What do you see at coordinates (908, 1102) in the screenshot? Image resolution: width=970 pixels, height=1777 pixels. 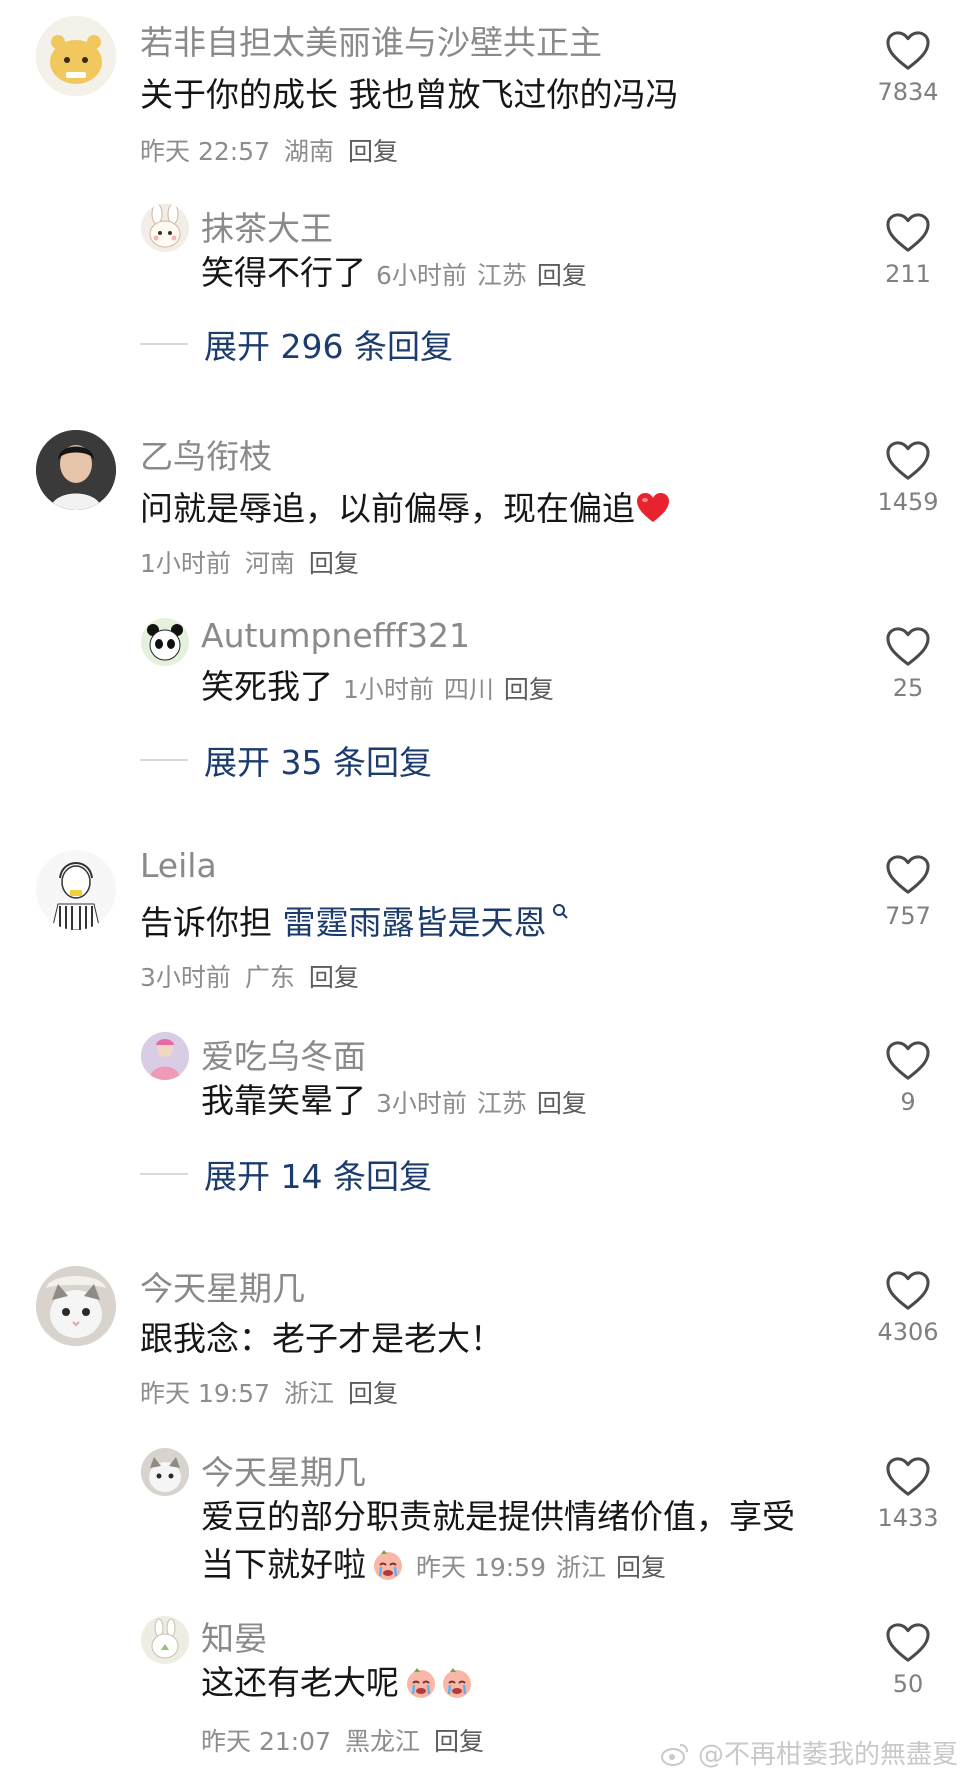 I see `like-count: 9` at bounding box center [908, 1102].